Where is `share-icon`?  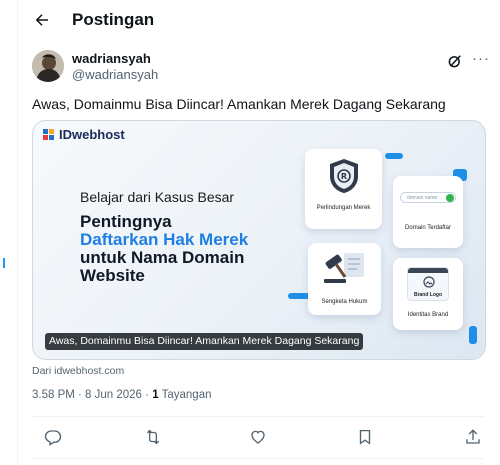 share-icon is located at coordinates (473, 437).